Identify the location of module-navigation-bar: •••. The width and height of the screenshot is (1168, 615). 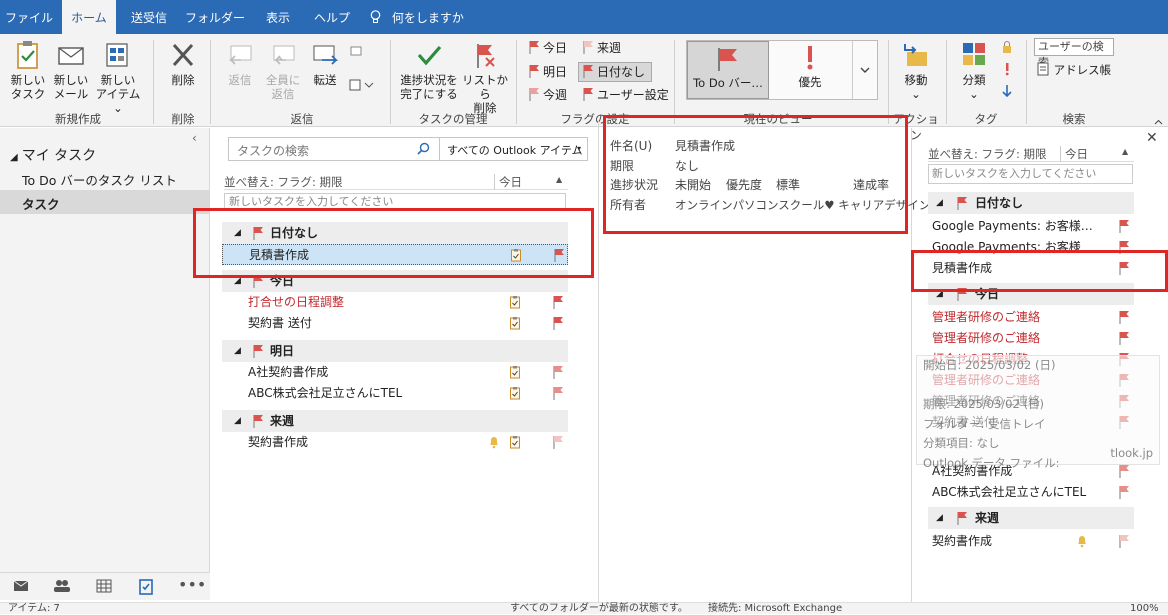
(105, 586).